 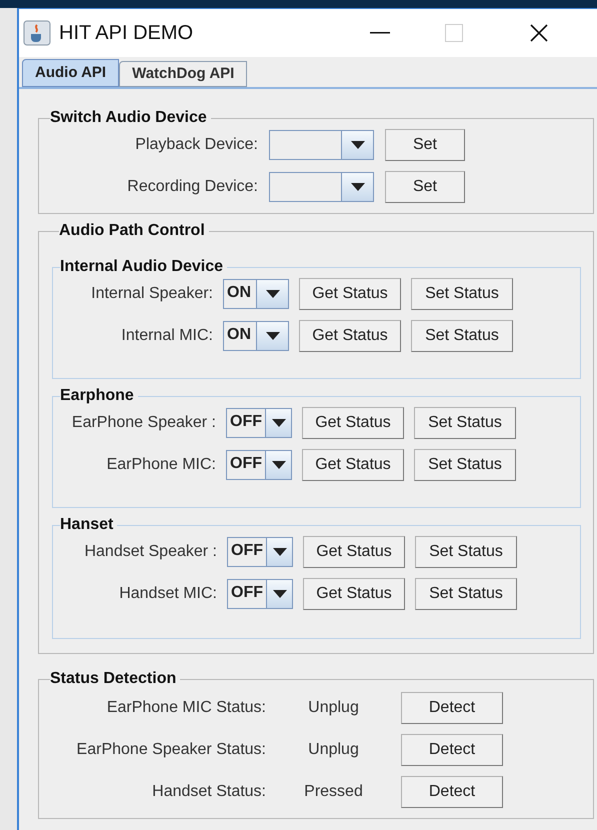 I want to click on maximize-icon, so click(x=454, y=33).